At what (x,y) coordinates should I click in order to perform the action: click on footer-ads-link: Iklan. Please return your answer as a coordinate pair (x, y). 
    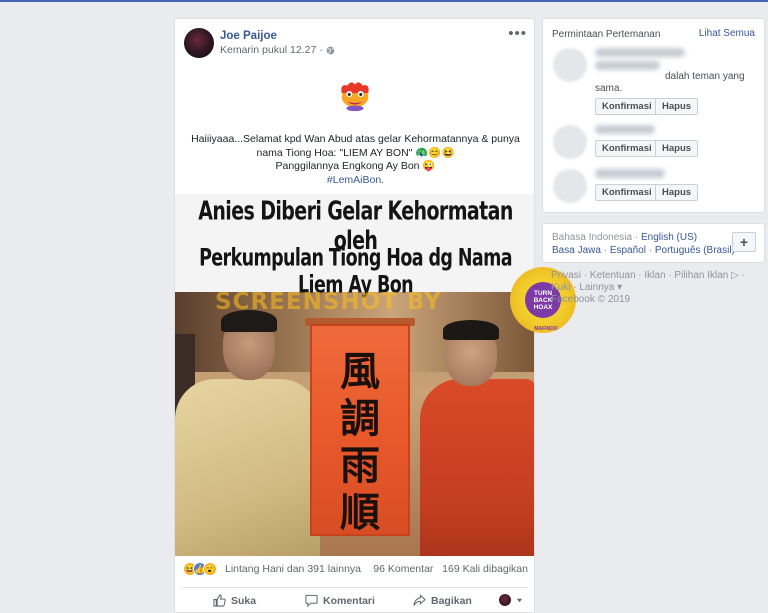
    Looking at the image, I should click on (654, 275).